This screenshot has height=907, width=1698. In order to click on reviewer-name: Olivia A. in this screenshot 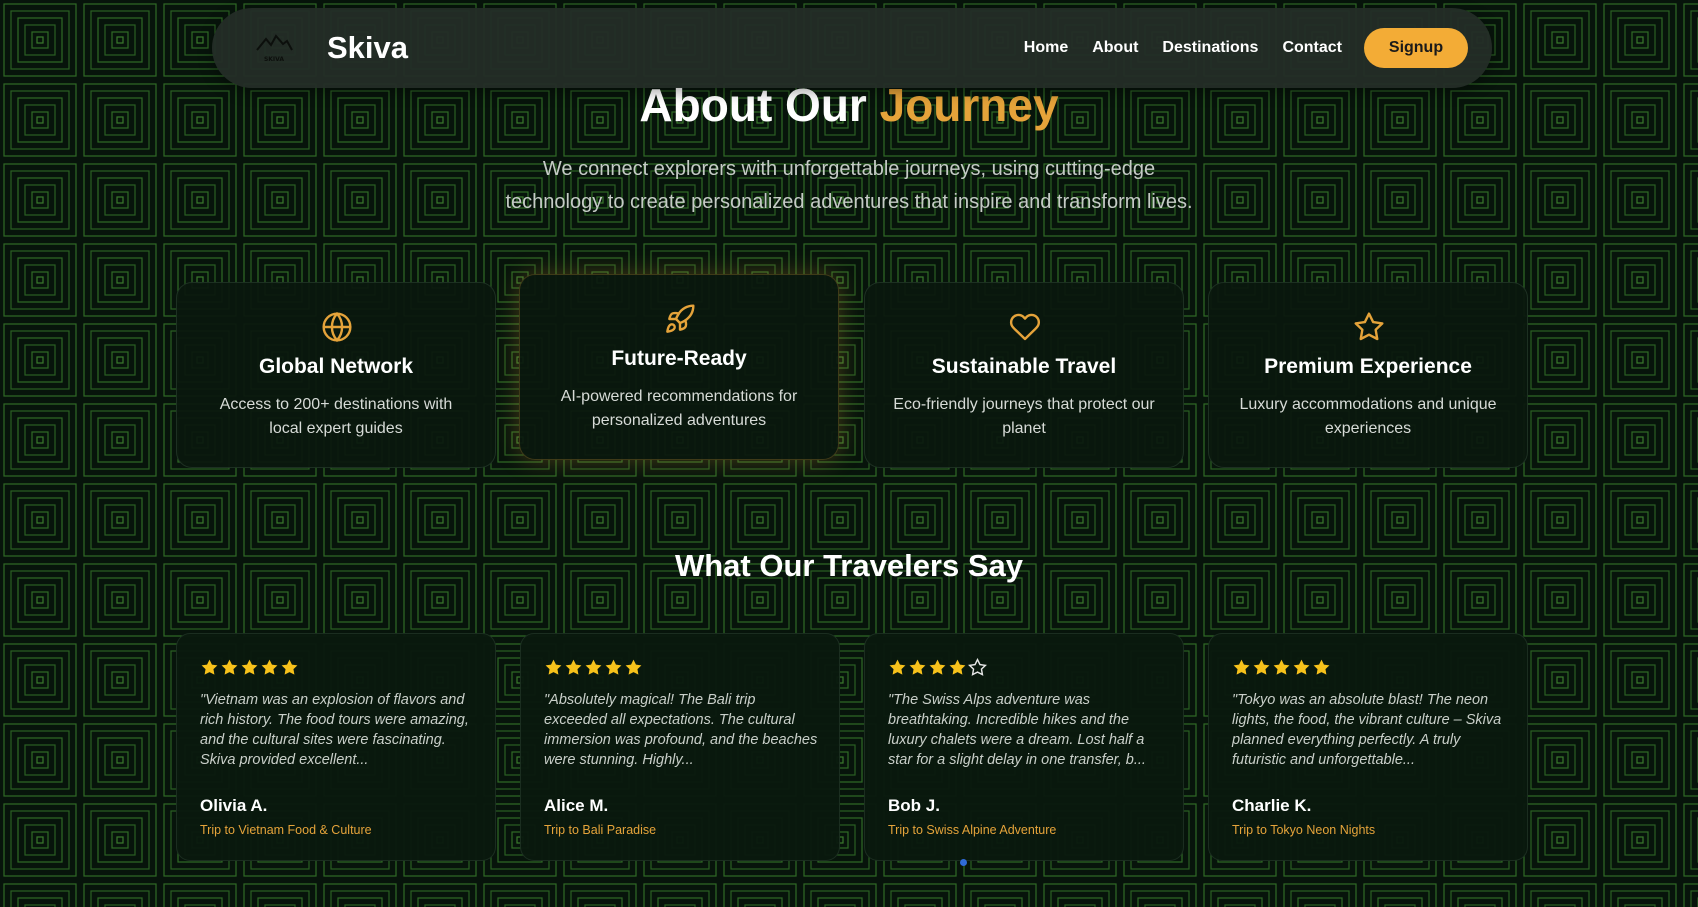, I will do `click(234, 805)`.